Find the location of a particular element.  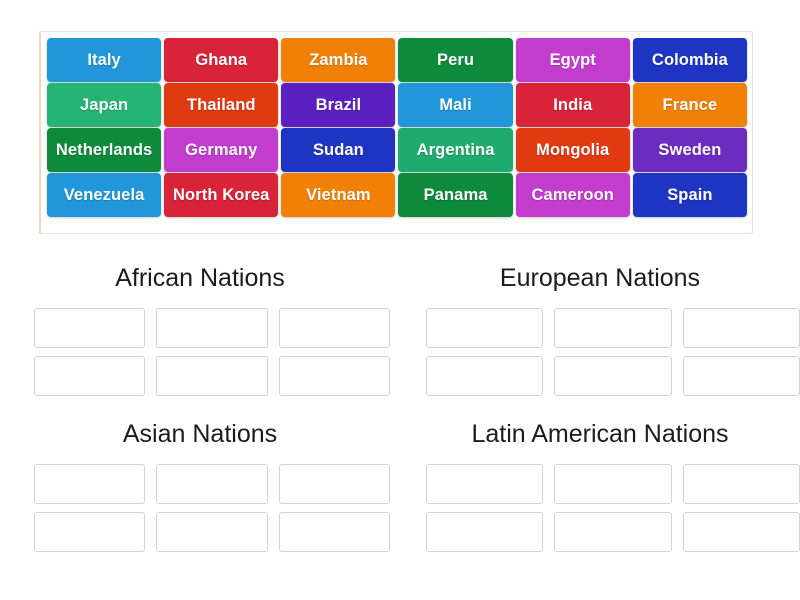

word-tile: Japan is located at coordinates (104, 105).